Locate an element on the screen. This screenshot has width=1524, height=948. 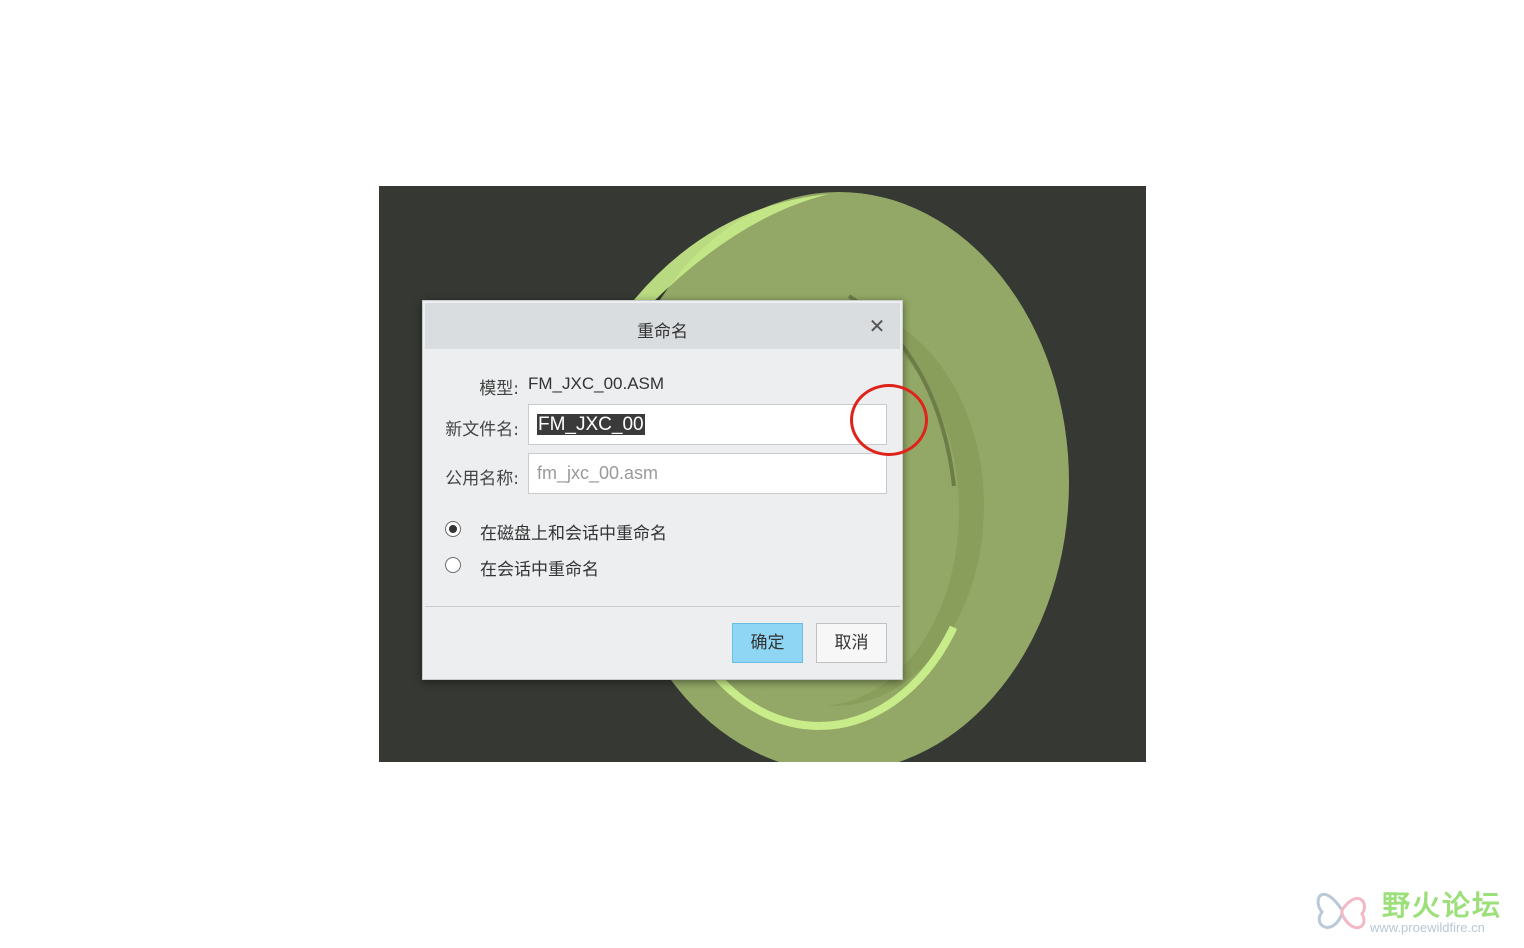
red-annotation-circle is located at coordinates (889, 420).